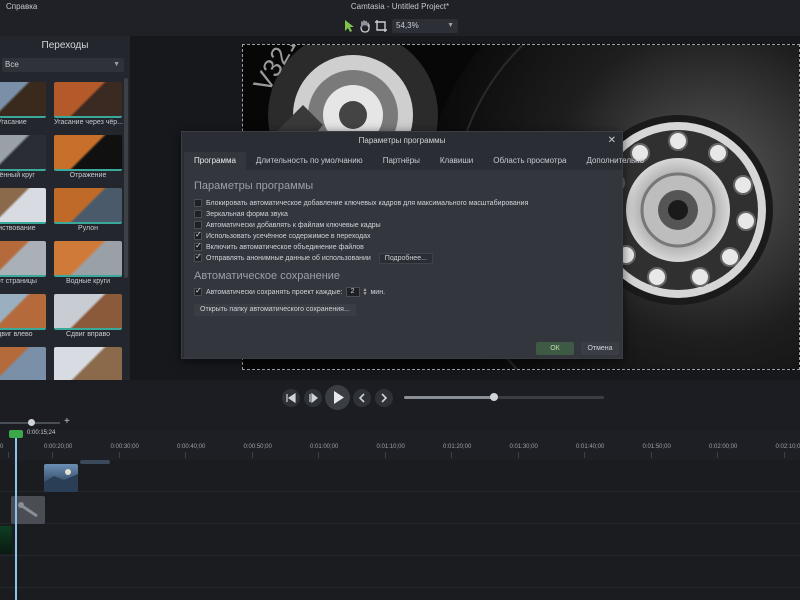 The height and width of the screenshot is (600, 800). What do you see at coordinates (31, 422) in the screenshot?
I see `timeline-zoom-knob` at bounding box center [31, 422].